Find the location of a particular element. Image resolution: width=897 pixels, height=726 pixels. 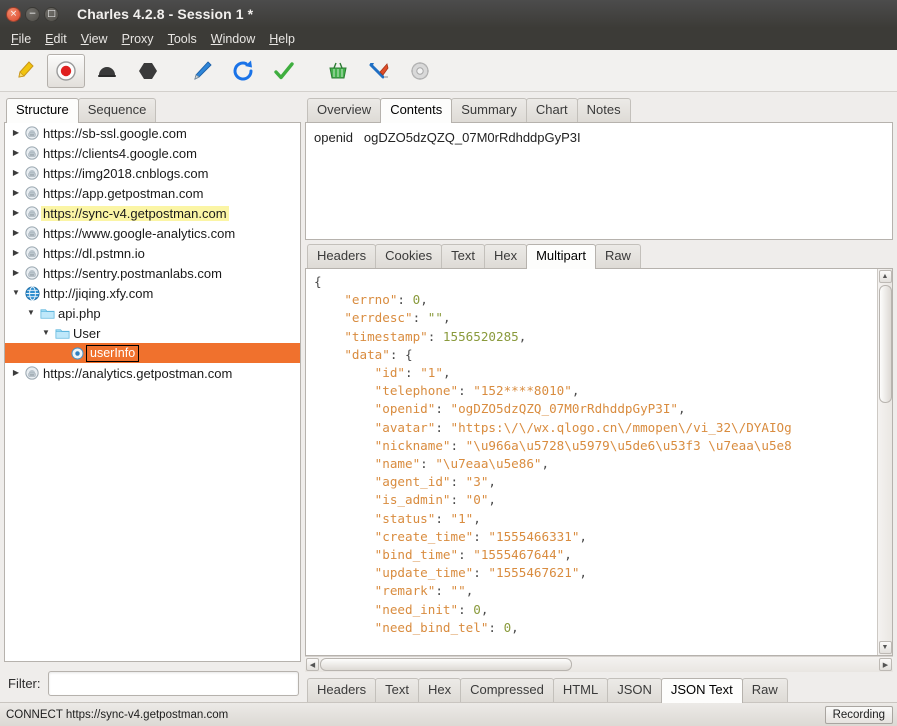

tree-row: ▶ https://clients4.google.com is located at coordinates (152, 153).